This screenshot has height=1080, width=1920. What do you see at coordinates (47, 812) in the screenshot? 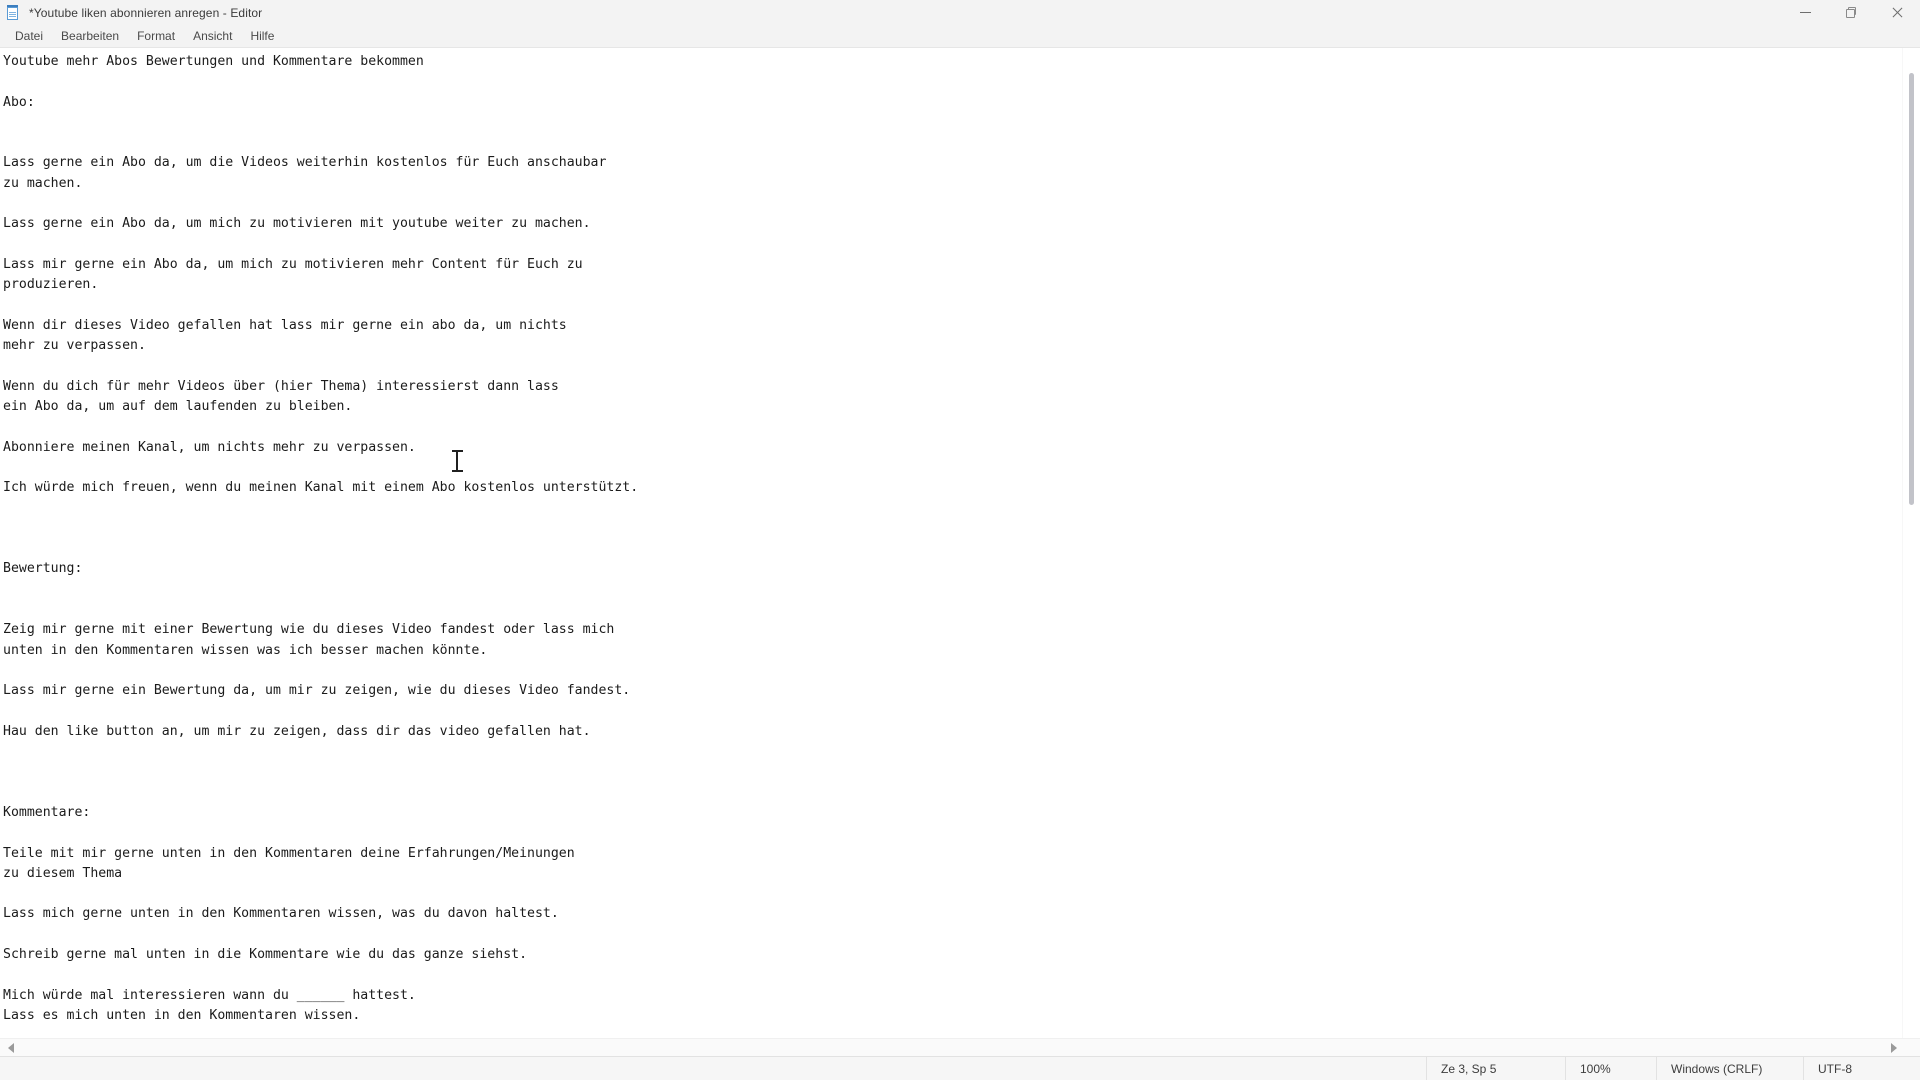
I see `document-line: Kommentare:` at bounding box center [47, 812].